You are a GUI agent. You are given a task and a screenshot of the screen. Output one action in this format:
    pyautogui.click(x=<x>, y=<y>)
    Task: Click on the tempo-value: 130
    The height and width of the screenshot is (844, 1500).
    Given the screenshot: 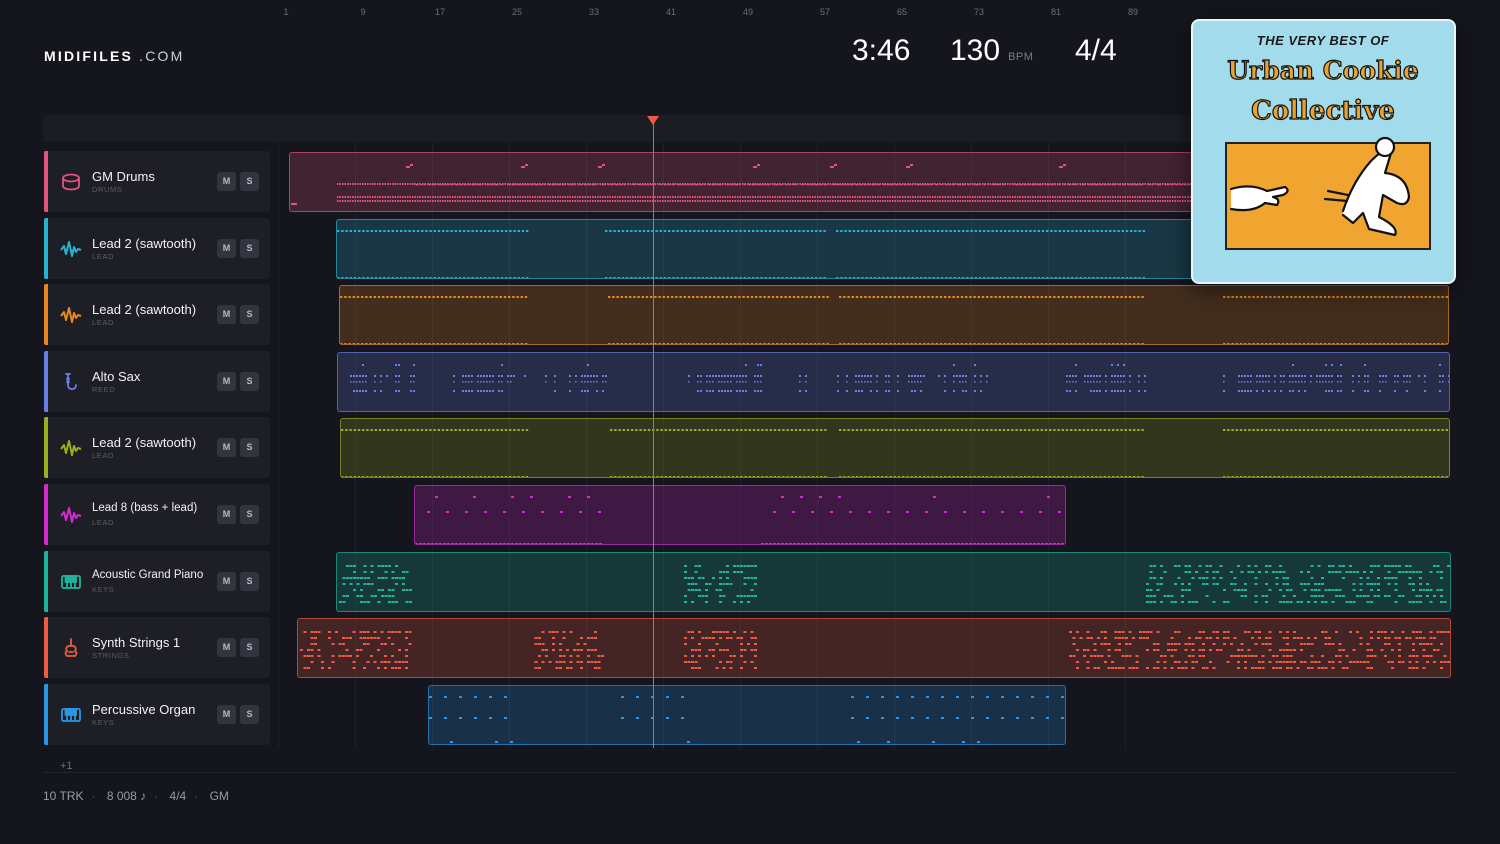 What is the action you would take?
    pyautogui.click(x=975, y=50)
    